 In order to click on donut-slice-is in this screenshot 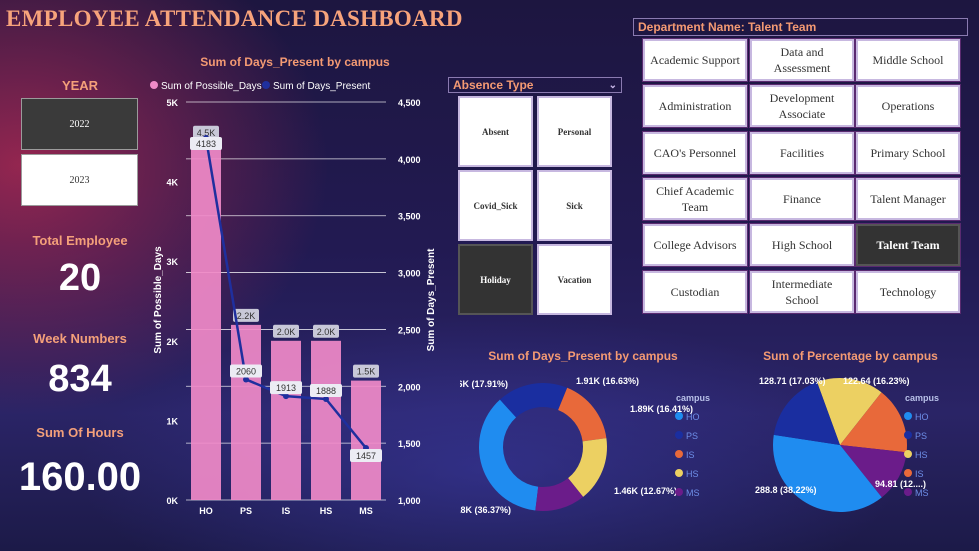, I will do `click(582, 414)`.